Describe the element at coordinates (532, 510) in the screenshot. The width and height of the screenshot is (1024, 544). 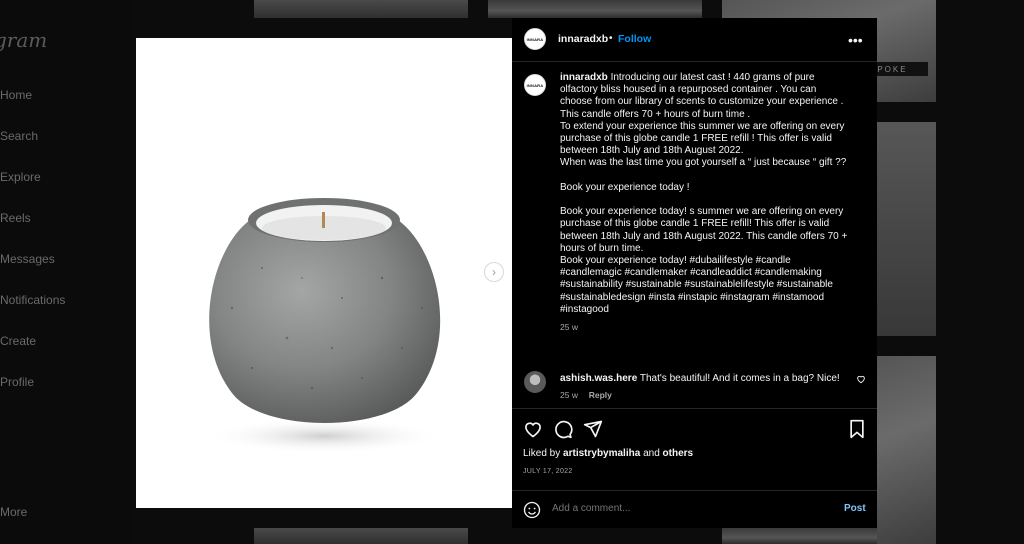
I see `emoji-icon` at that location.